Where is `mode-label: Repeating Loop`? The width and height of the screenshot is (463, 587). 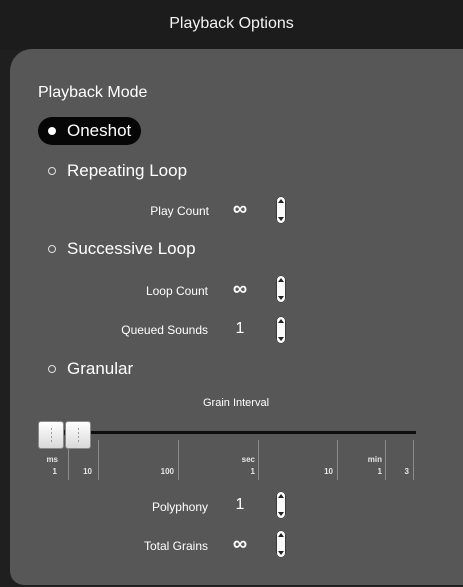 mode-label: Repeating Loop is located at coordinates (127, 170).